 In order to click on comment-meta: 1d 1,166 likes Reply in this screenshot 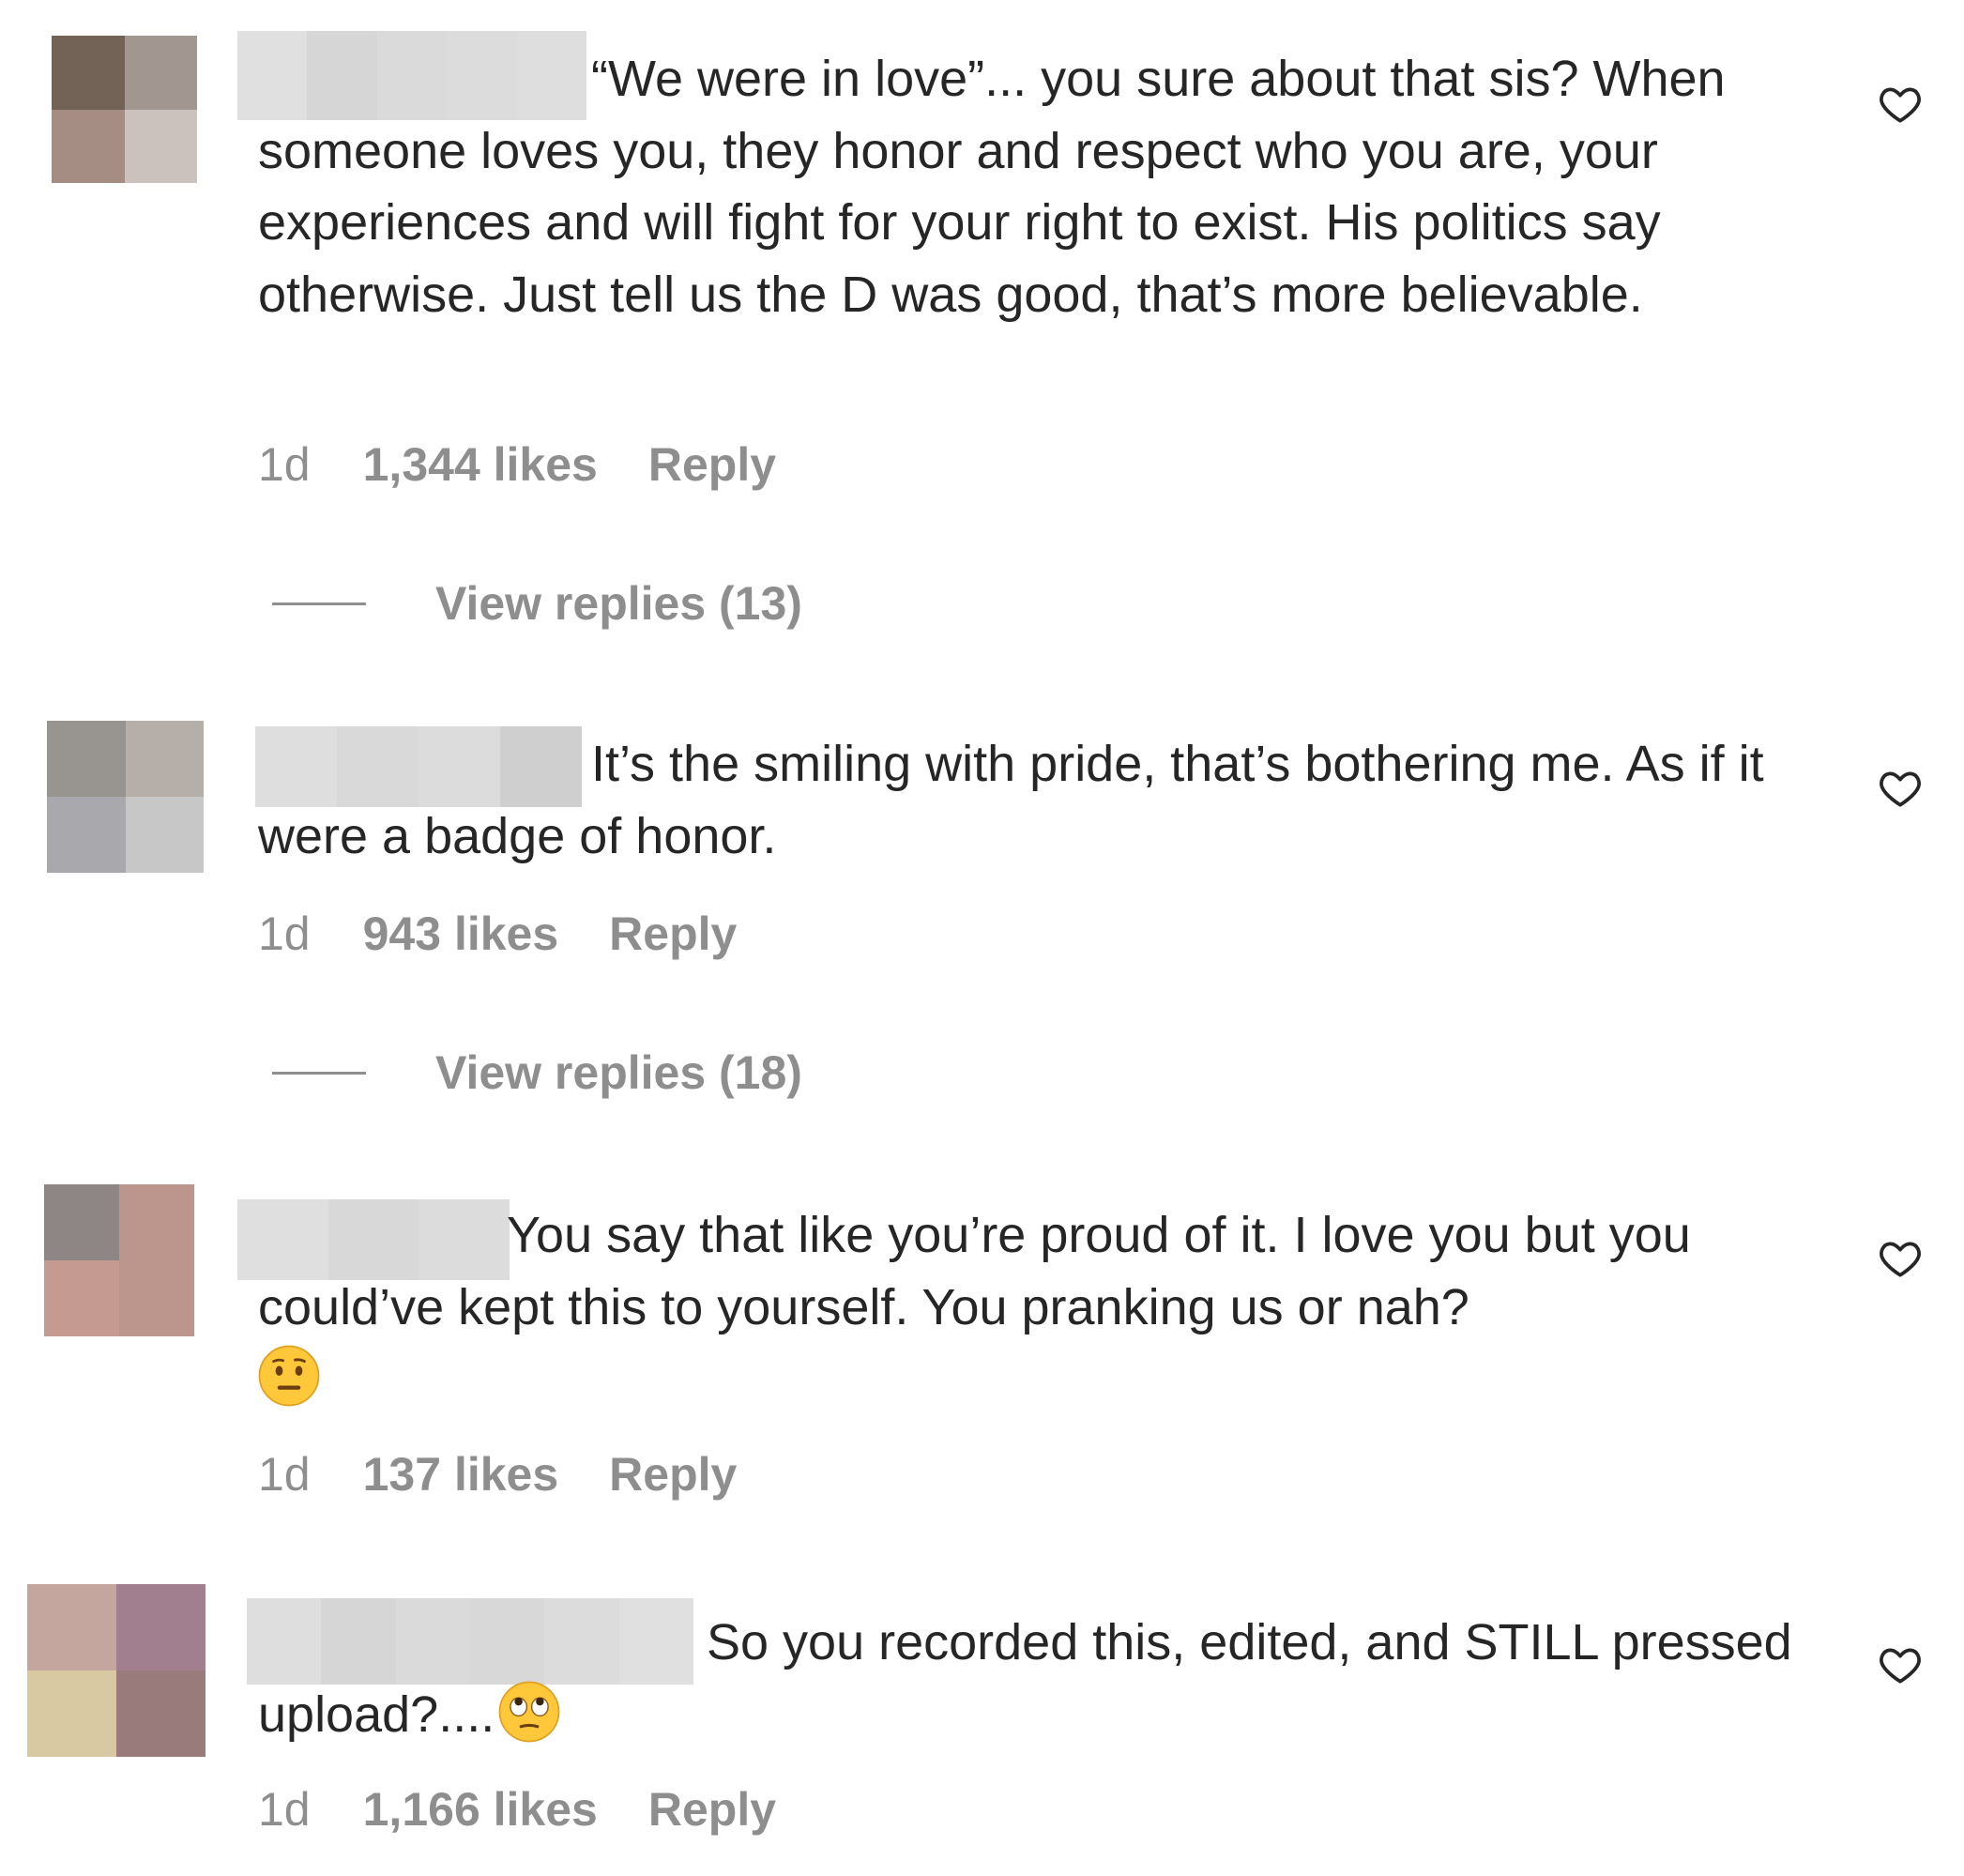, I will do `click(517, 1809)`.